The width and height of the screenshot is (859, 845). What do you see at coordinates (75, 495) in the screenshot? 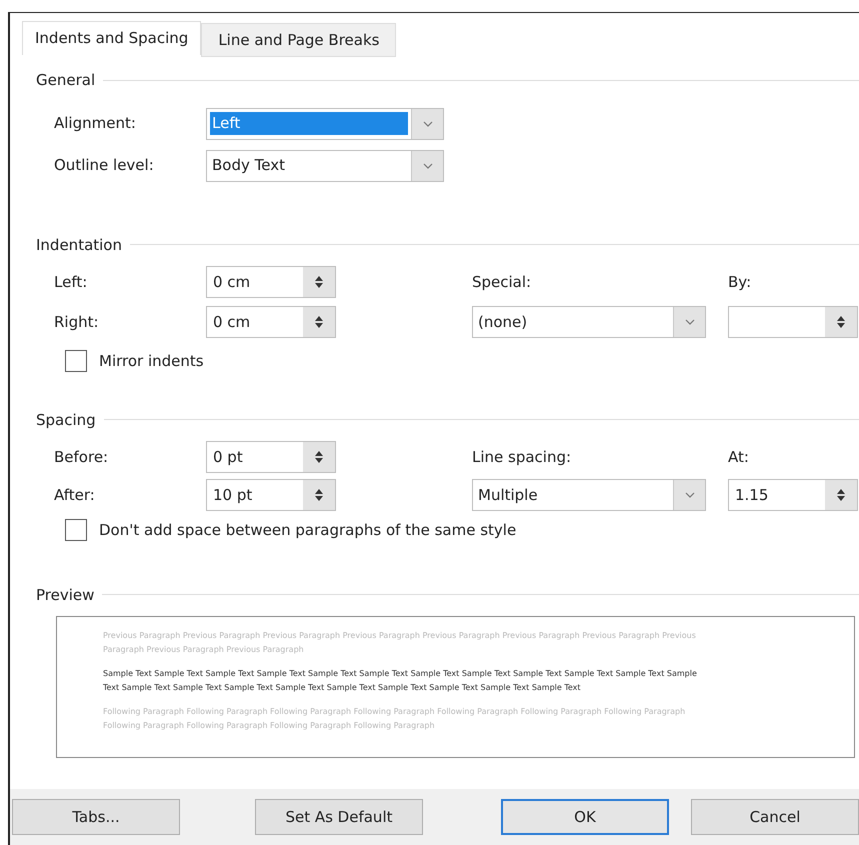
I see `field-label: After:` at bounding box center [75, 495].